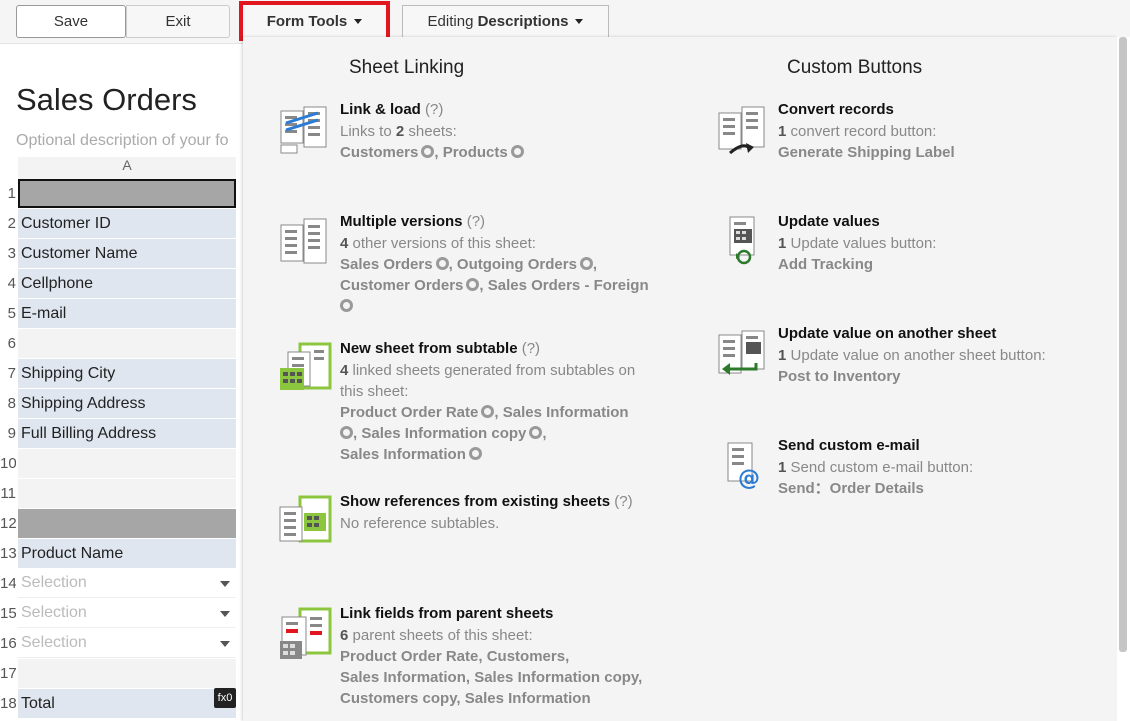 This screenshot has width=1130, height=721. I want to click on scrollbar-thumb, so click(1123, 344).